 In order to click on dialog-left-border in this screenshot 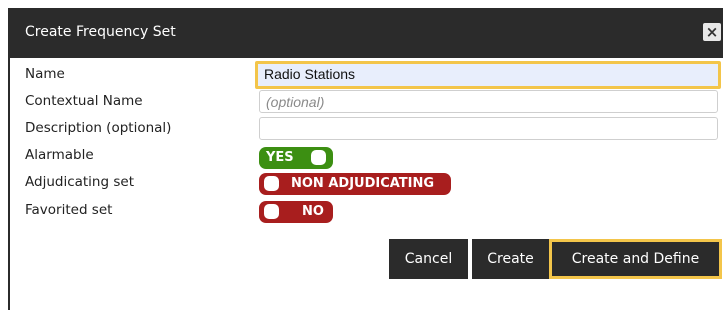, I will do `click(9, 184)`.